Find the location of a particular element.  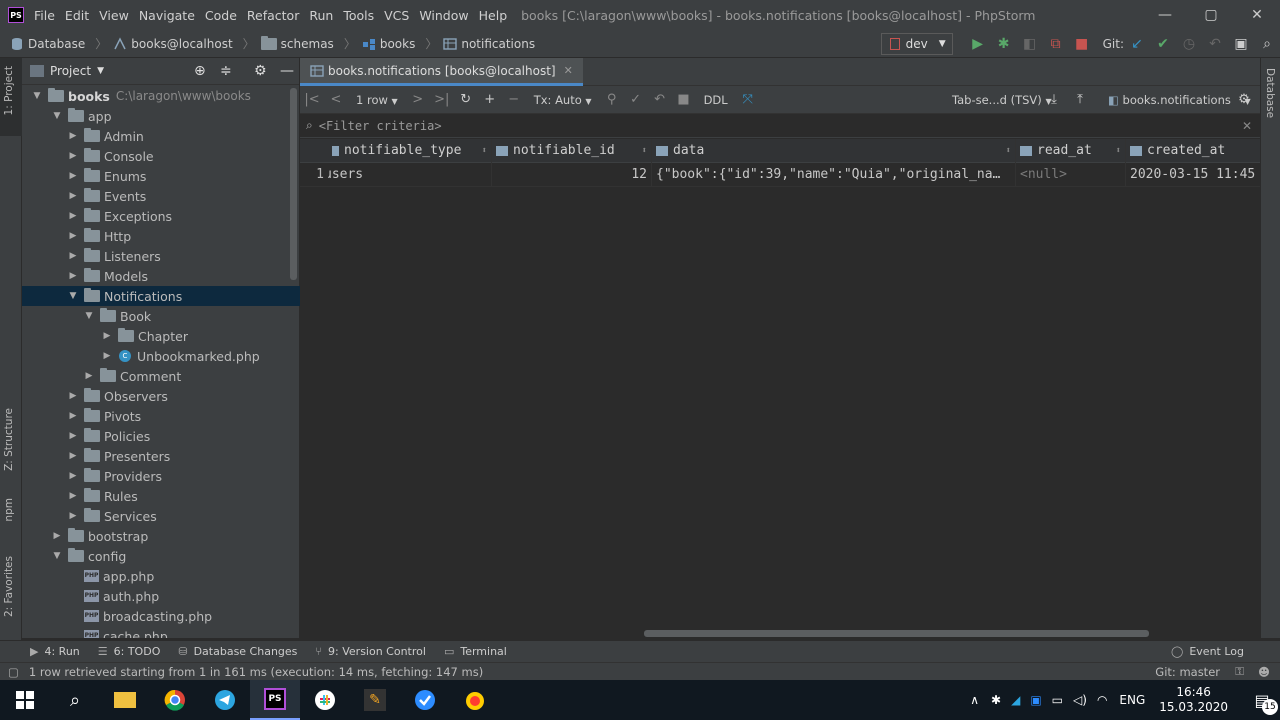

project-panel-title: Project is located at coordinates (70, 71).